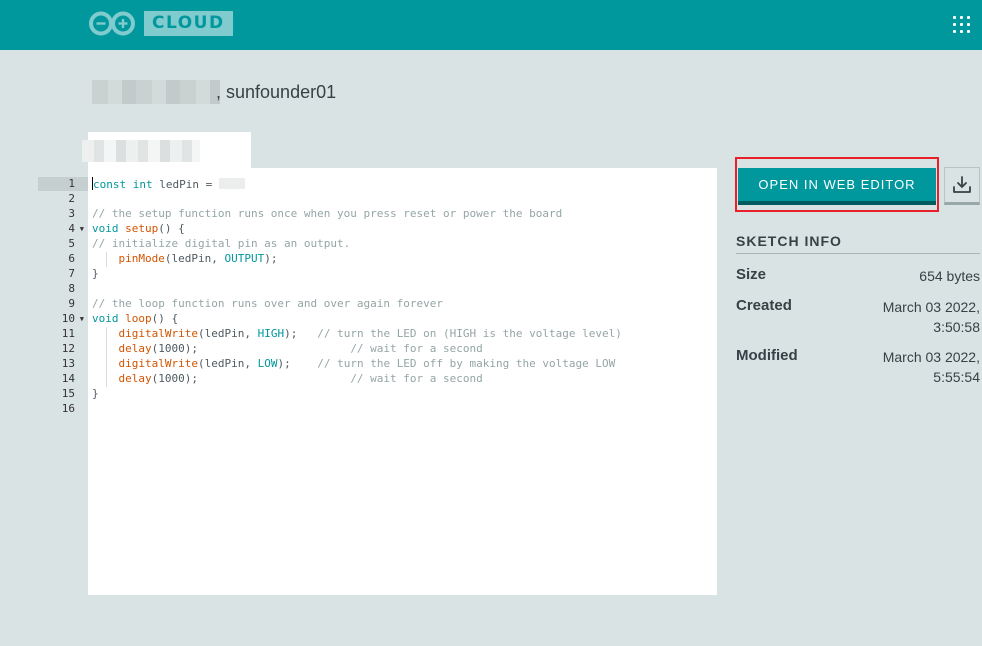 Image resolution: width=982 pixels, height=646 pixels. Describe the element at coordinates (68, 378) in the screenshot. I see `line-number-text: 14` at that location.